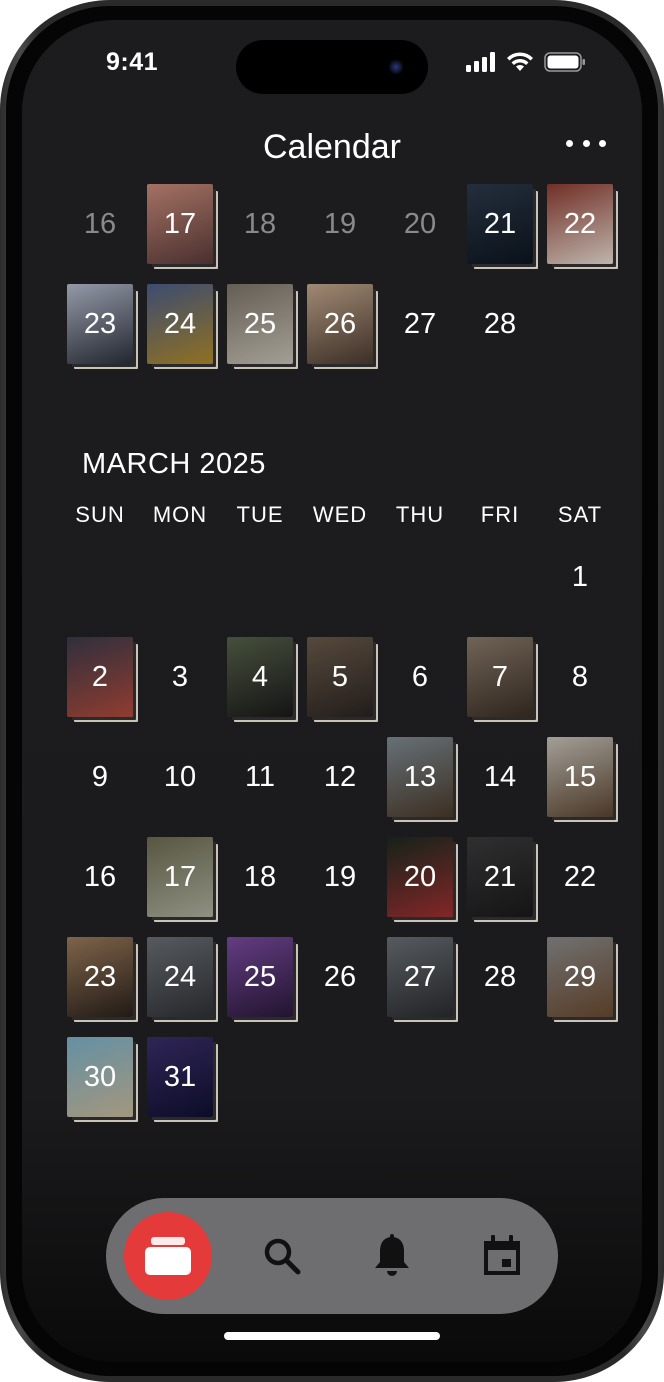 This screenshot has width=664, height=1382. I want to click on day-number: 20, so click(420, 224).